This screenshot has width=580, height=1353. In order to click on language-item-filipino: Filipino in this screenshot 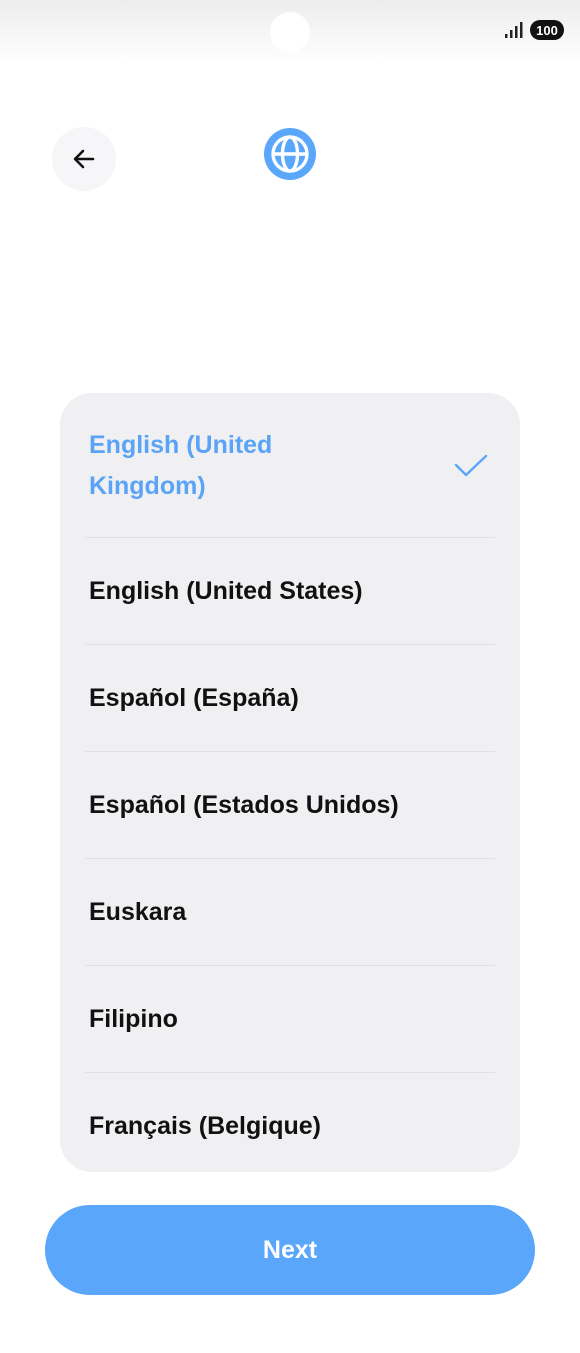, I will do `click(290, 1019)`.